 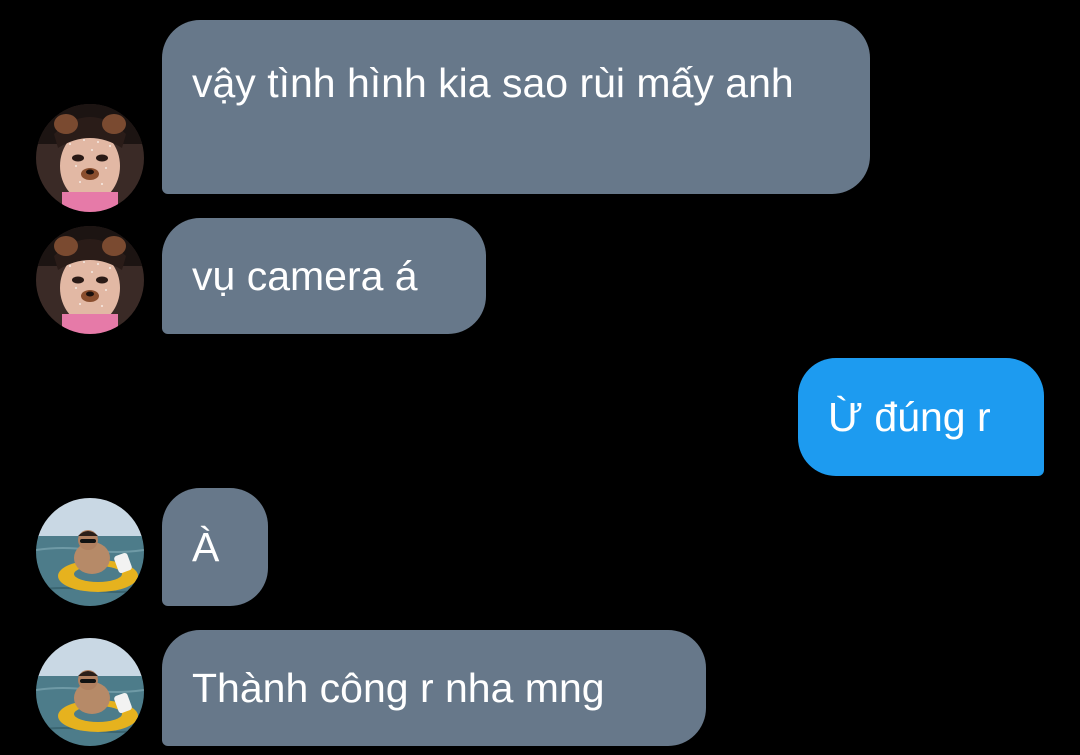 I want to click on message-bubble: Ừ đúng r, so click(x=921, y=417).